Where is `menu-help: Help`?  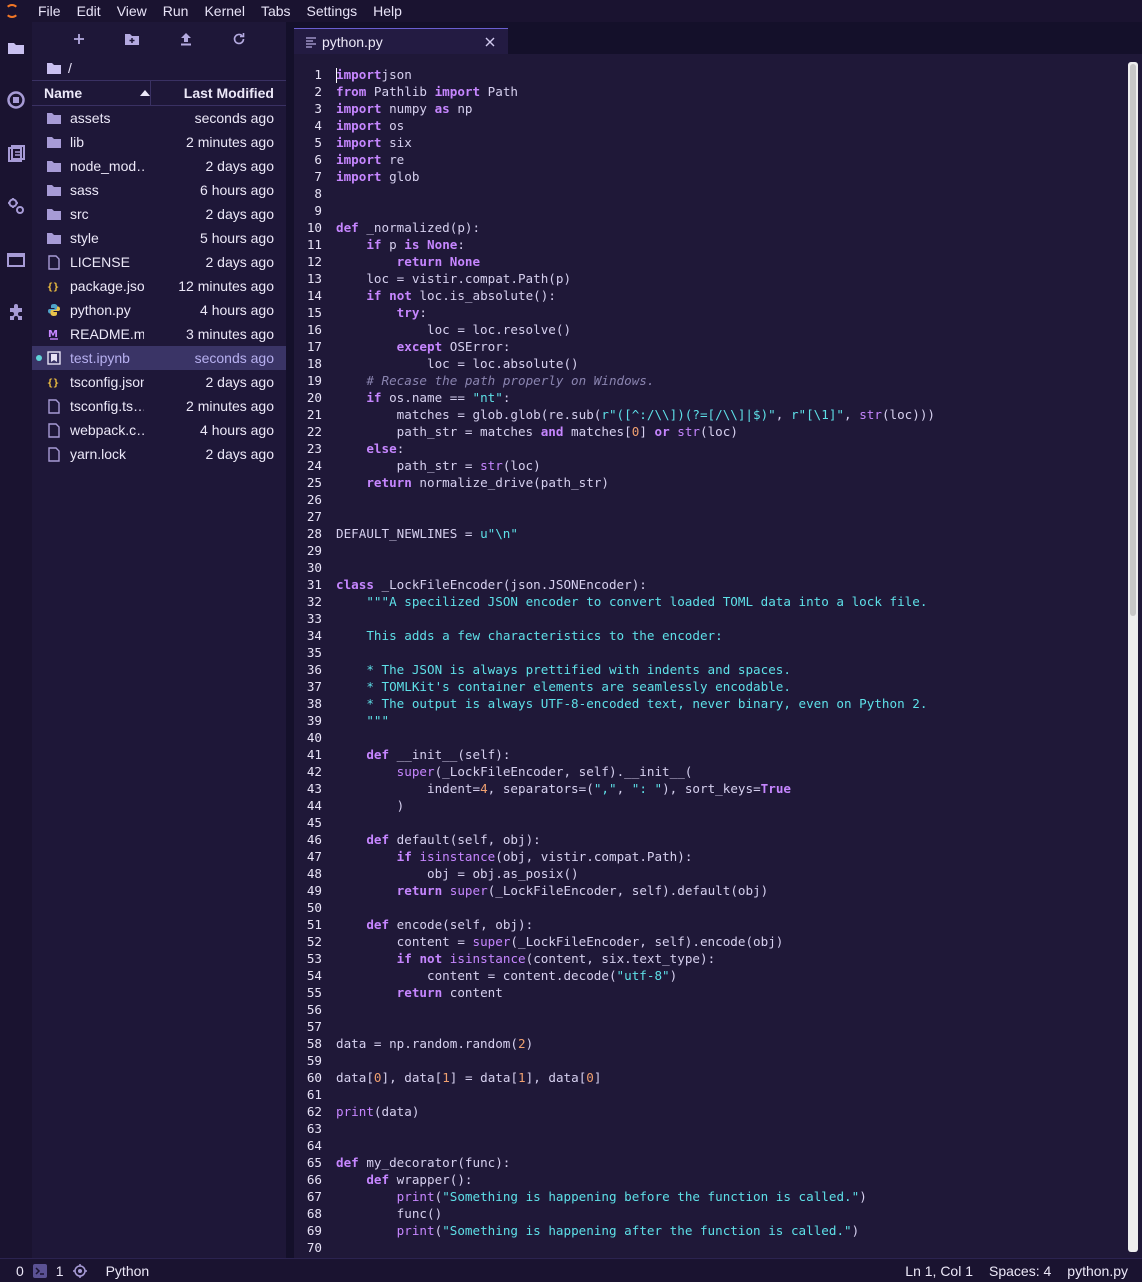 menu-help: Help is located at coordinates (387, 11).